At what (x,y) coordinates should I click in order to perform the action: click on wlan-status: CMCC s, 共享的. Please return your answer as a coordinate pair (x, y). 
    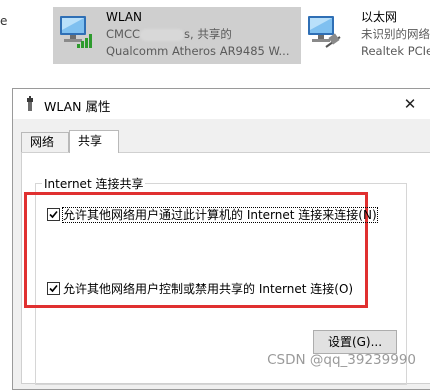
    Looking at the image, I should click on (198, 34).